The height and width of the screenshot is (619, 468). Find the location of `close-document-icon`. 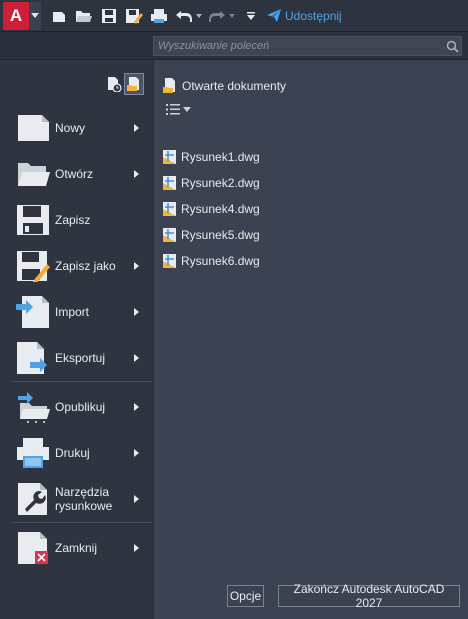

close-document-icon is located at coordinates (33, 548).